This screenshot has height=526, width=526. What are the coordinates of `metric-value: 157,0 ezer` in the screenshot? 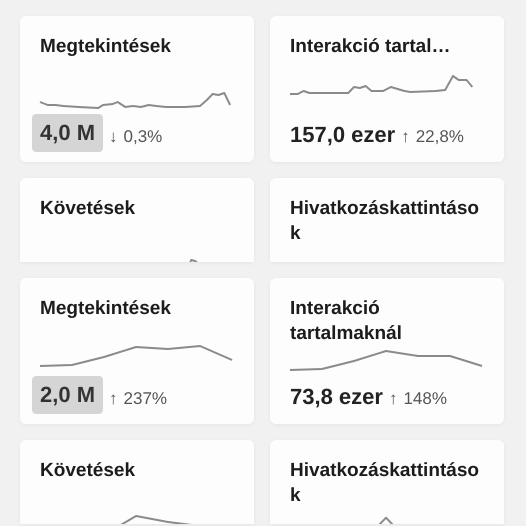 It's located at (343, 135).